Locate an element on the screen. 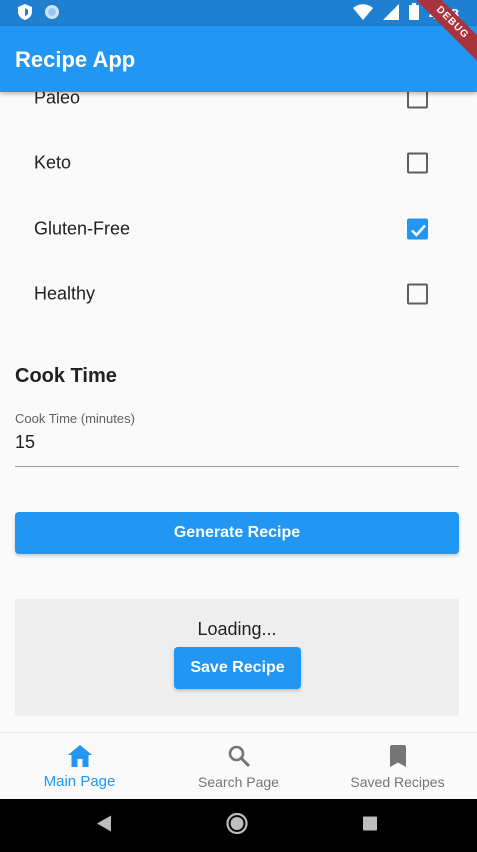 The height and width of the screenshot is (852, 477). generate-recipe-button: Generate Recipe is located at coordinates (237, 533).